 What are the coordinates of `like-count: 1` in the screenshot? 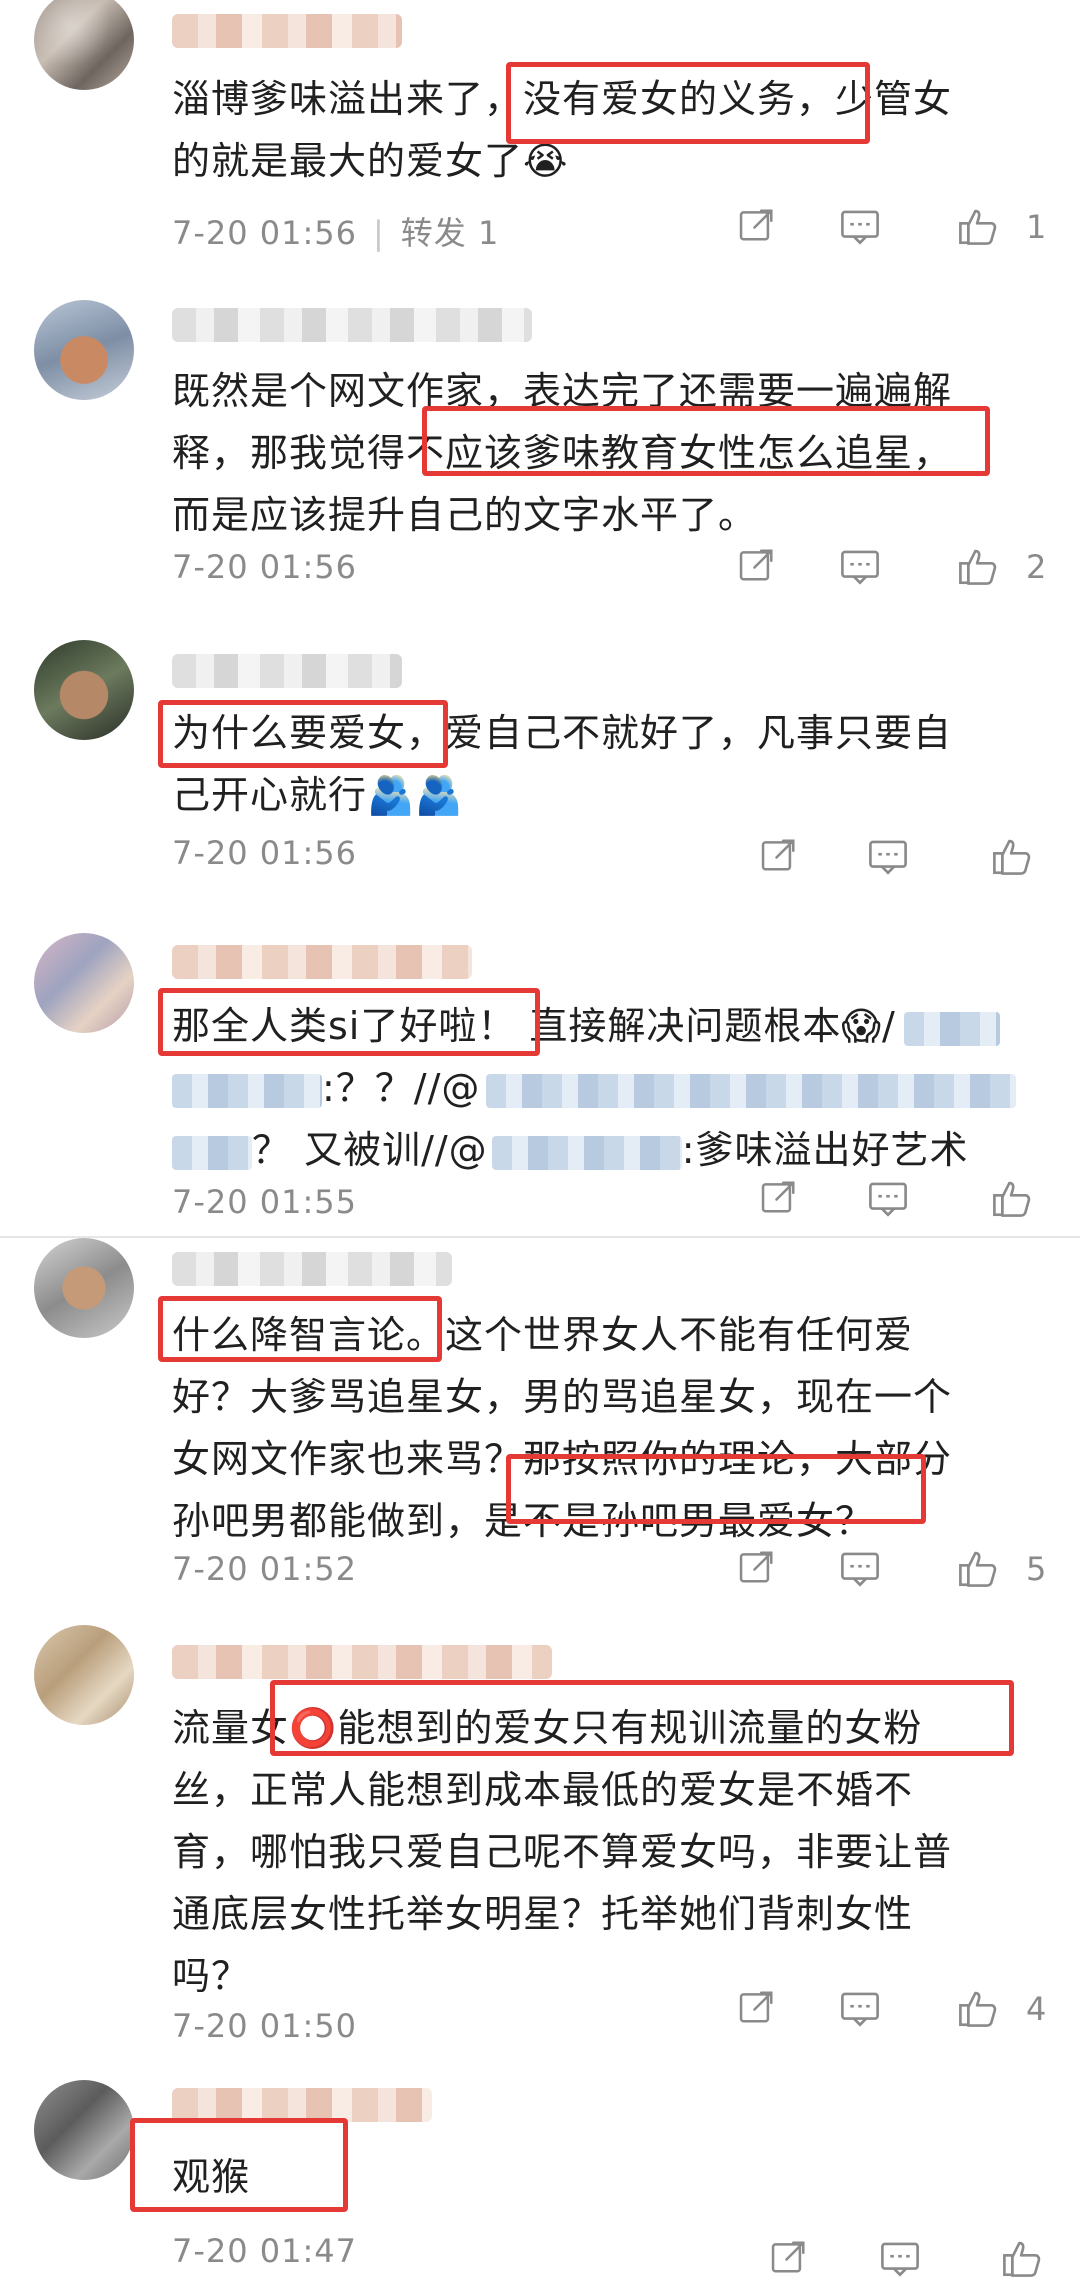 It's located at (1036, 227).